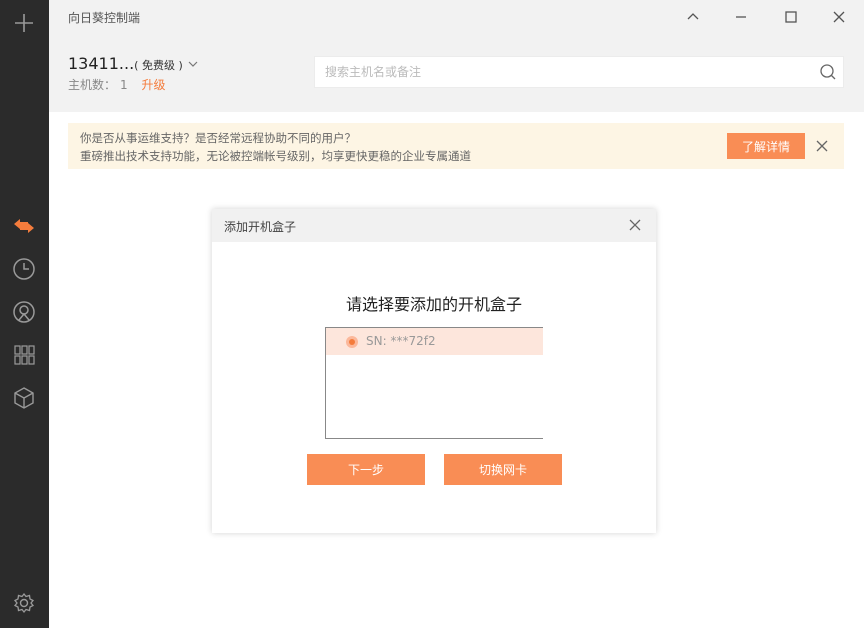 The width and height of the screenshot is (864, 628). What do you see at coordinates (24, 226) in the screenshot?
I see `remote-control-icon` at bounding box center [24, 226].